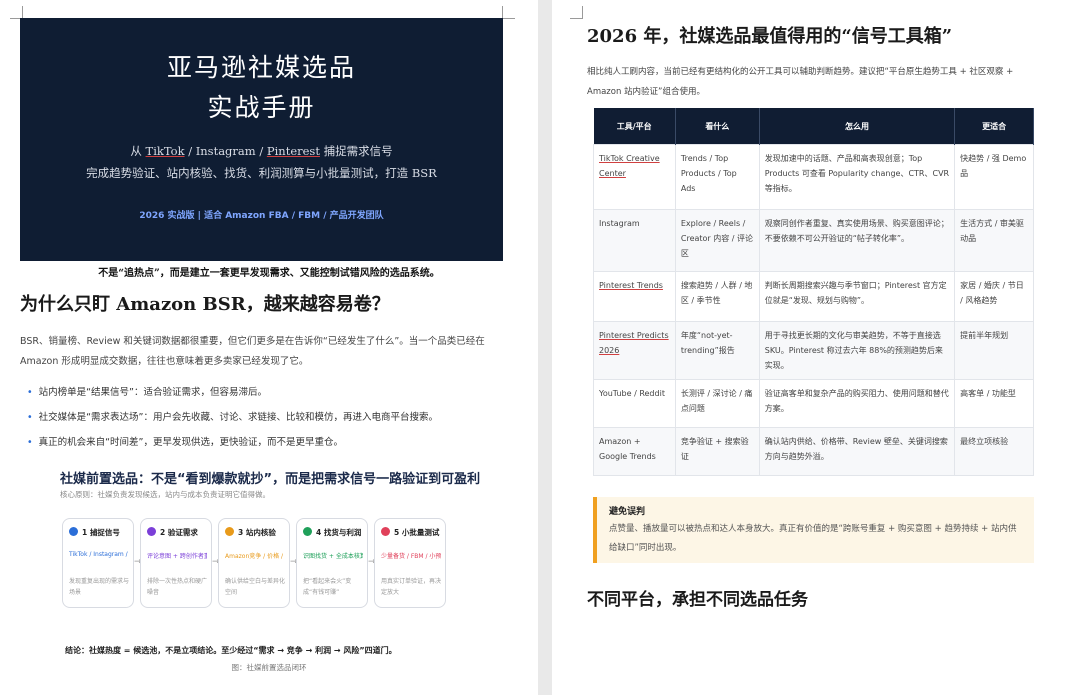 The height and width of the screenshot is (695, 1080). I want to click on step-description: 排除一次性热点和硬广噪音, so click(177, 587).